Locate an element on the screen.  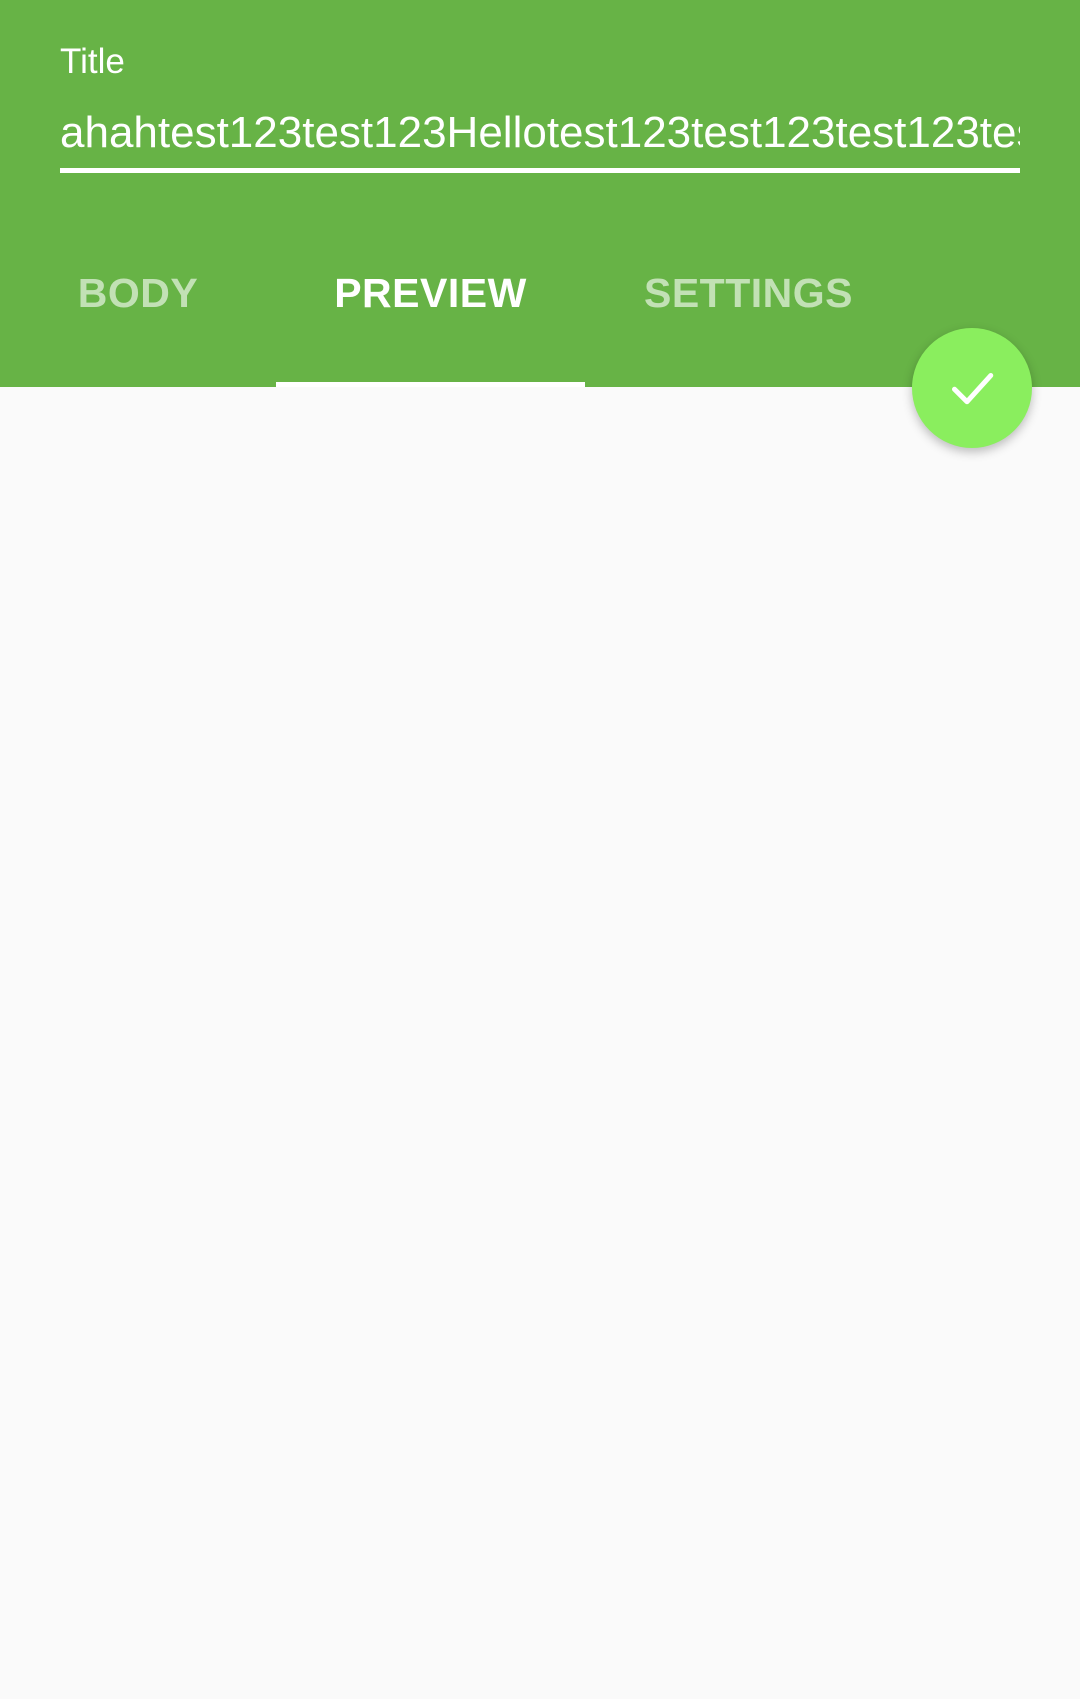
tab-body: BODY is located at coordinates (138, 328).